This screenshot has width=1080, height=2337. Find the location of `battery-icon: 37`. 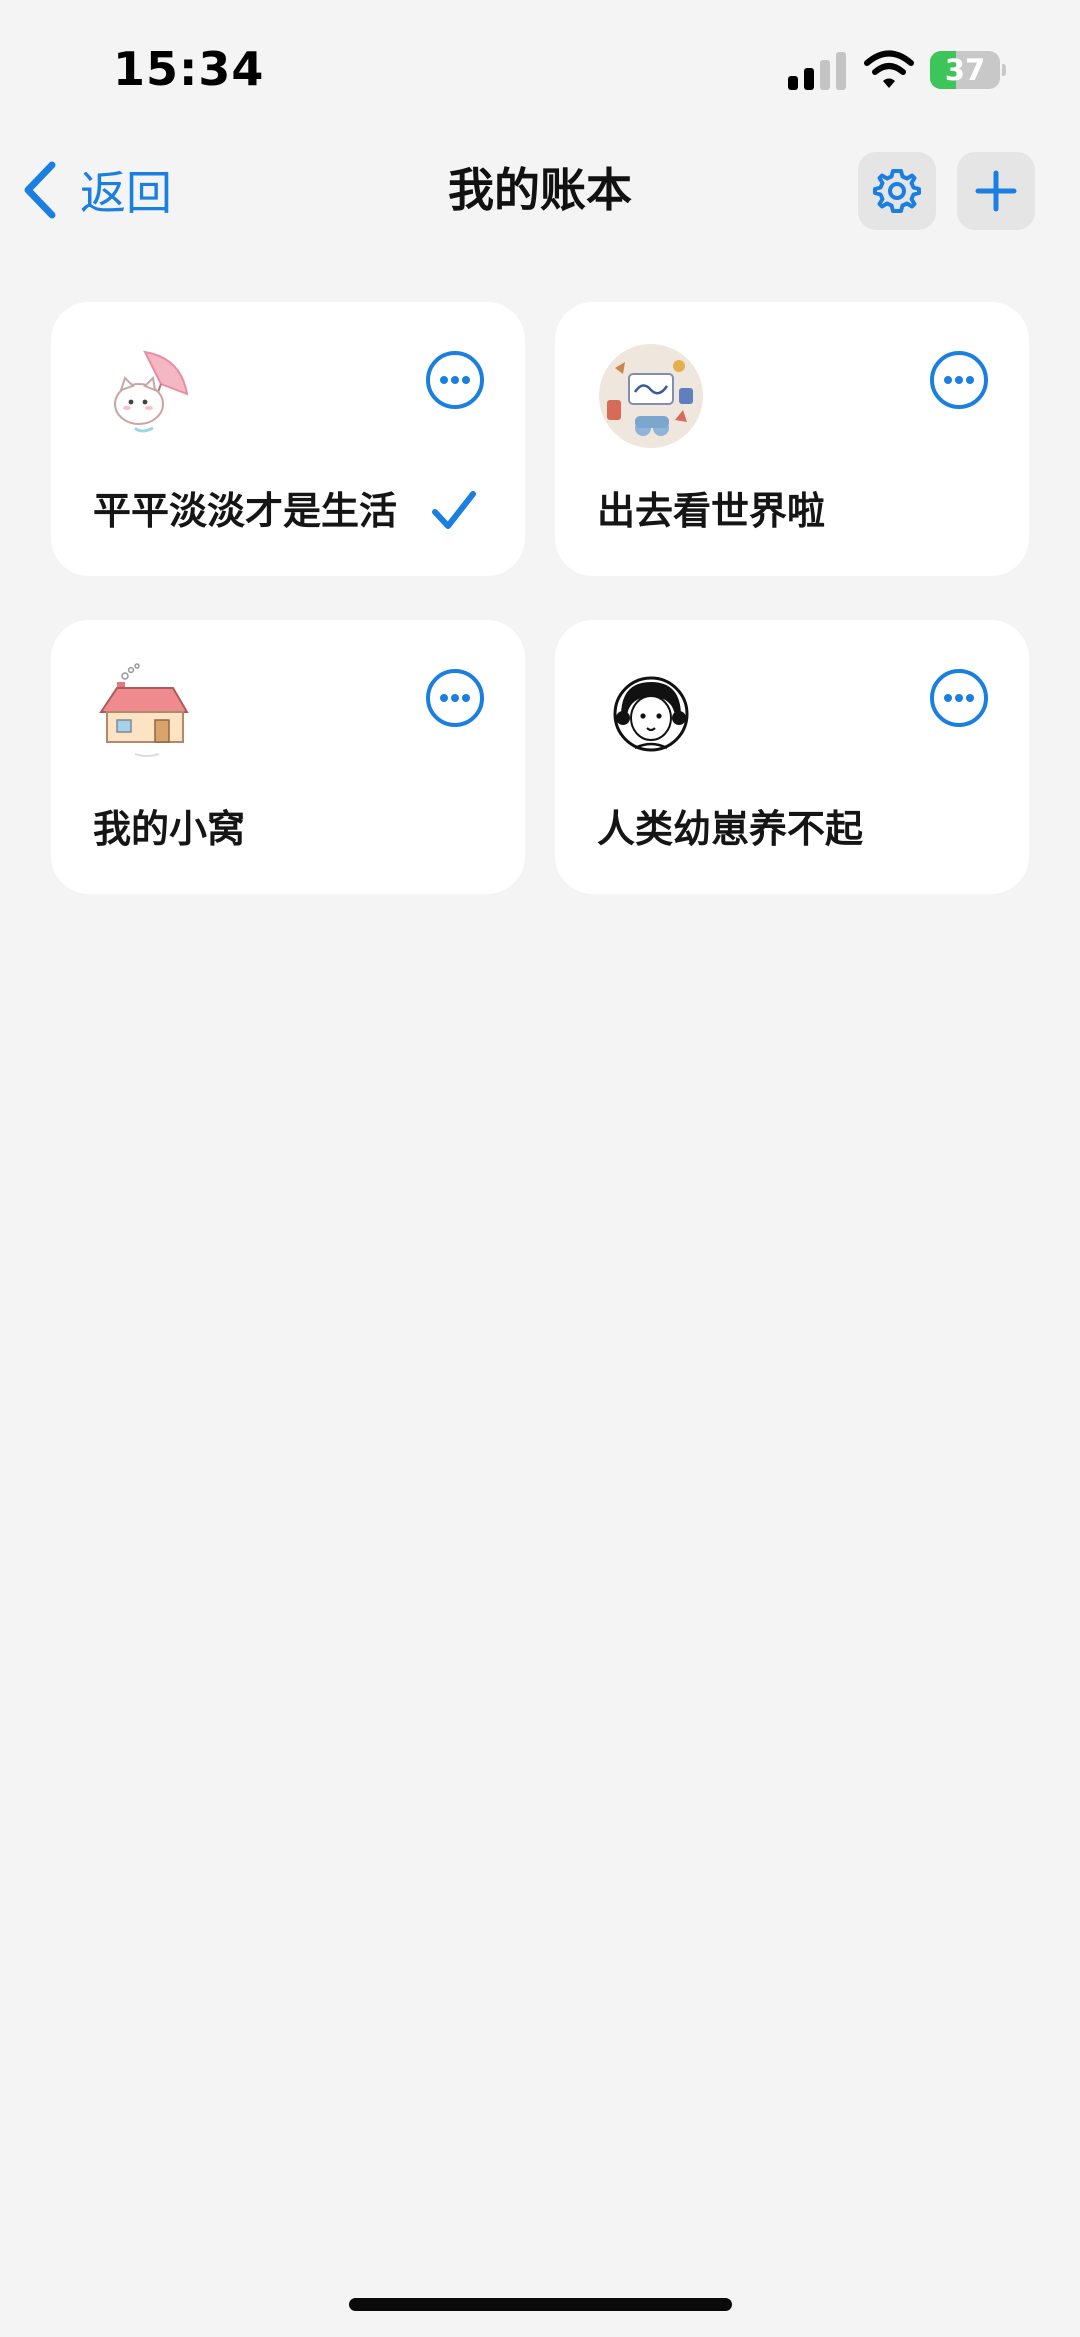

battery-icon: 37 is located at coordinates (968, 70).